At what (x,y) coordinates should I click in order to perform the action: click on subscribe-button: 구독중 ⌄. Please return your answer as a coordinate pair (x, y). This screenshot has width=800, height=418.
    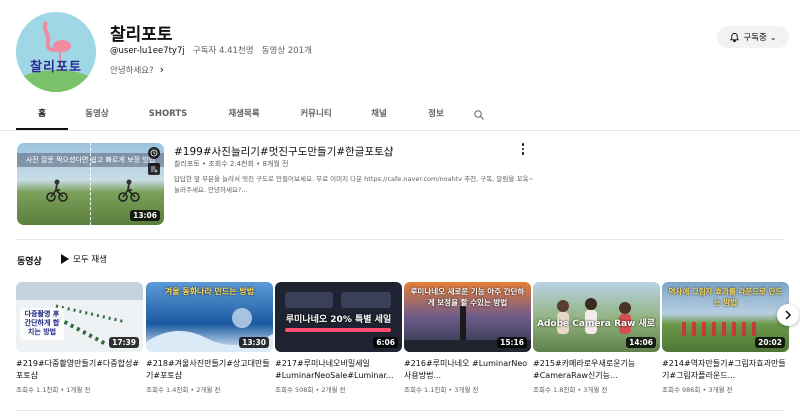
    Looking at the image, I should click on (753, 37).